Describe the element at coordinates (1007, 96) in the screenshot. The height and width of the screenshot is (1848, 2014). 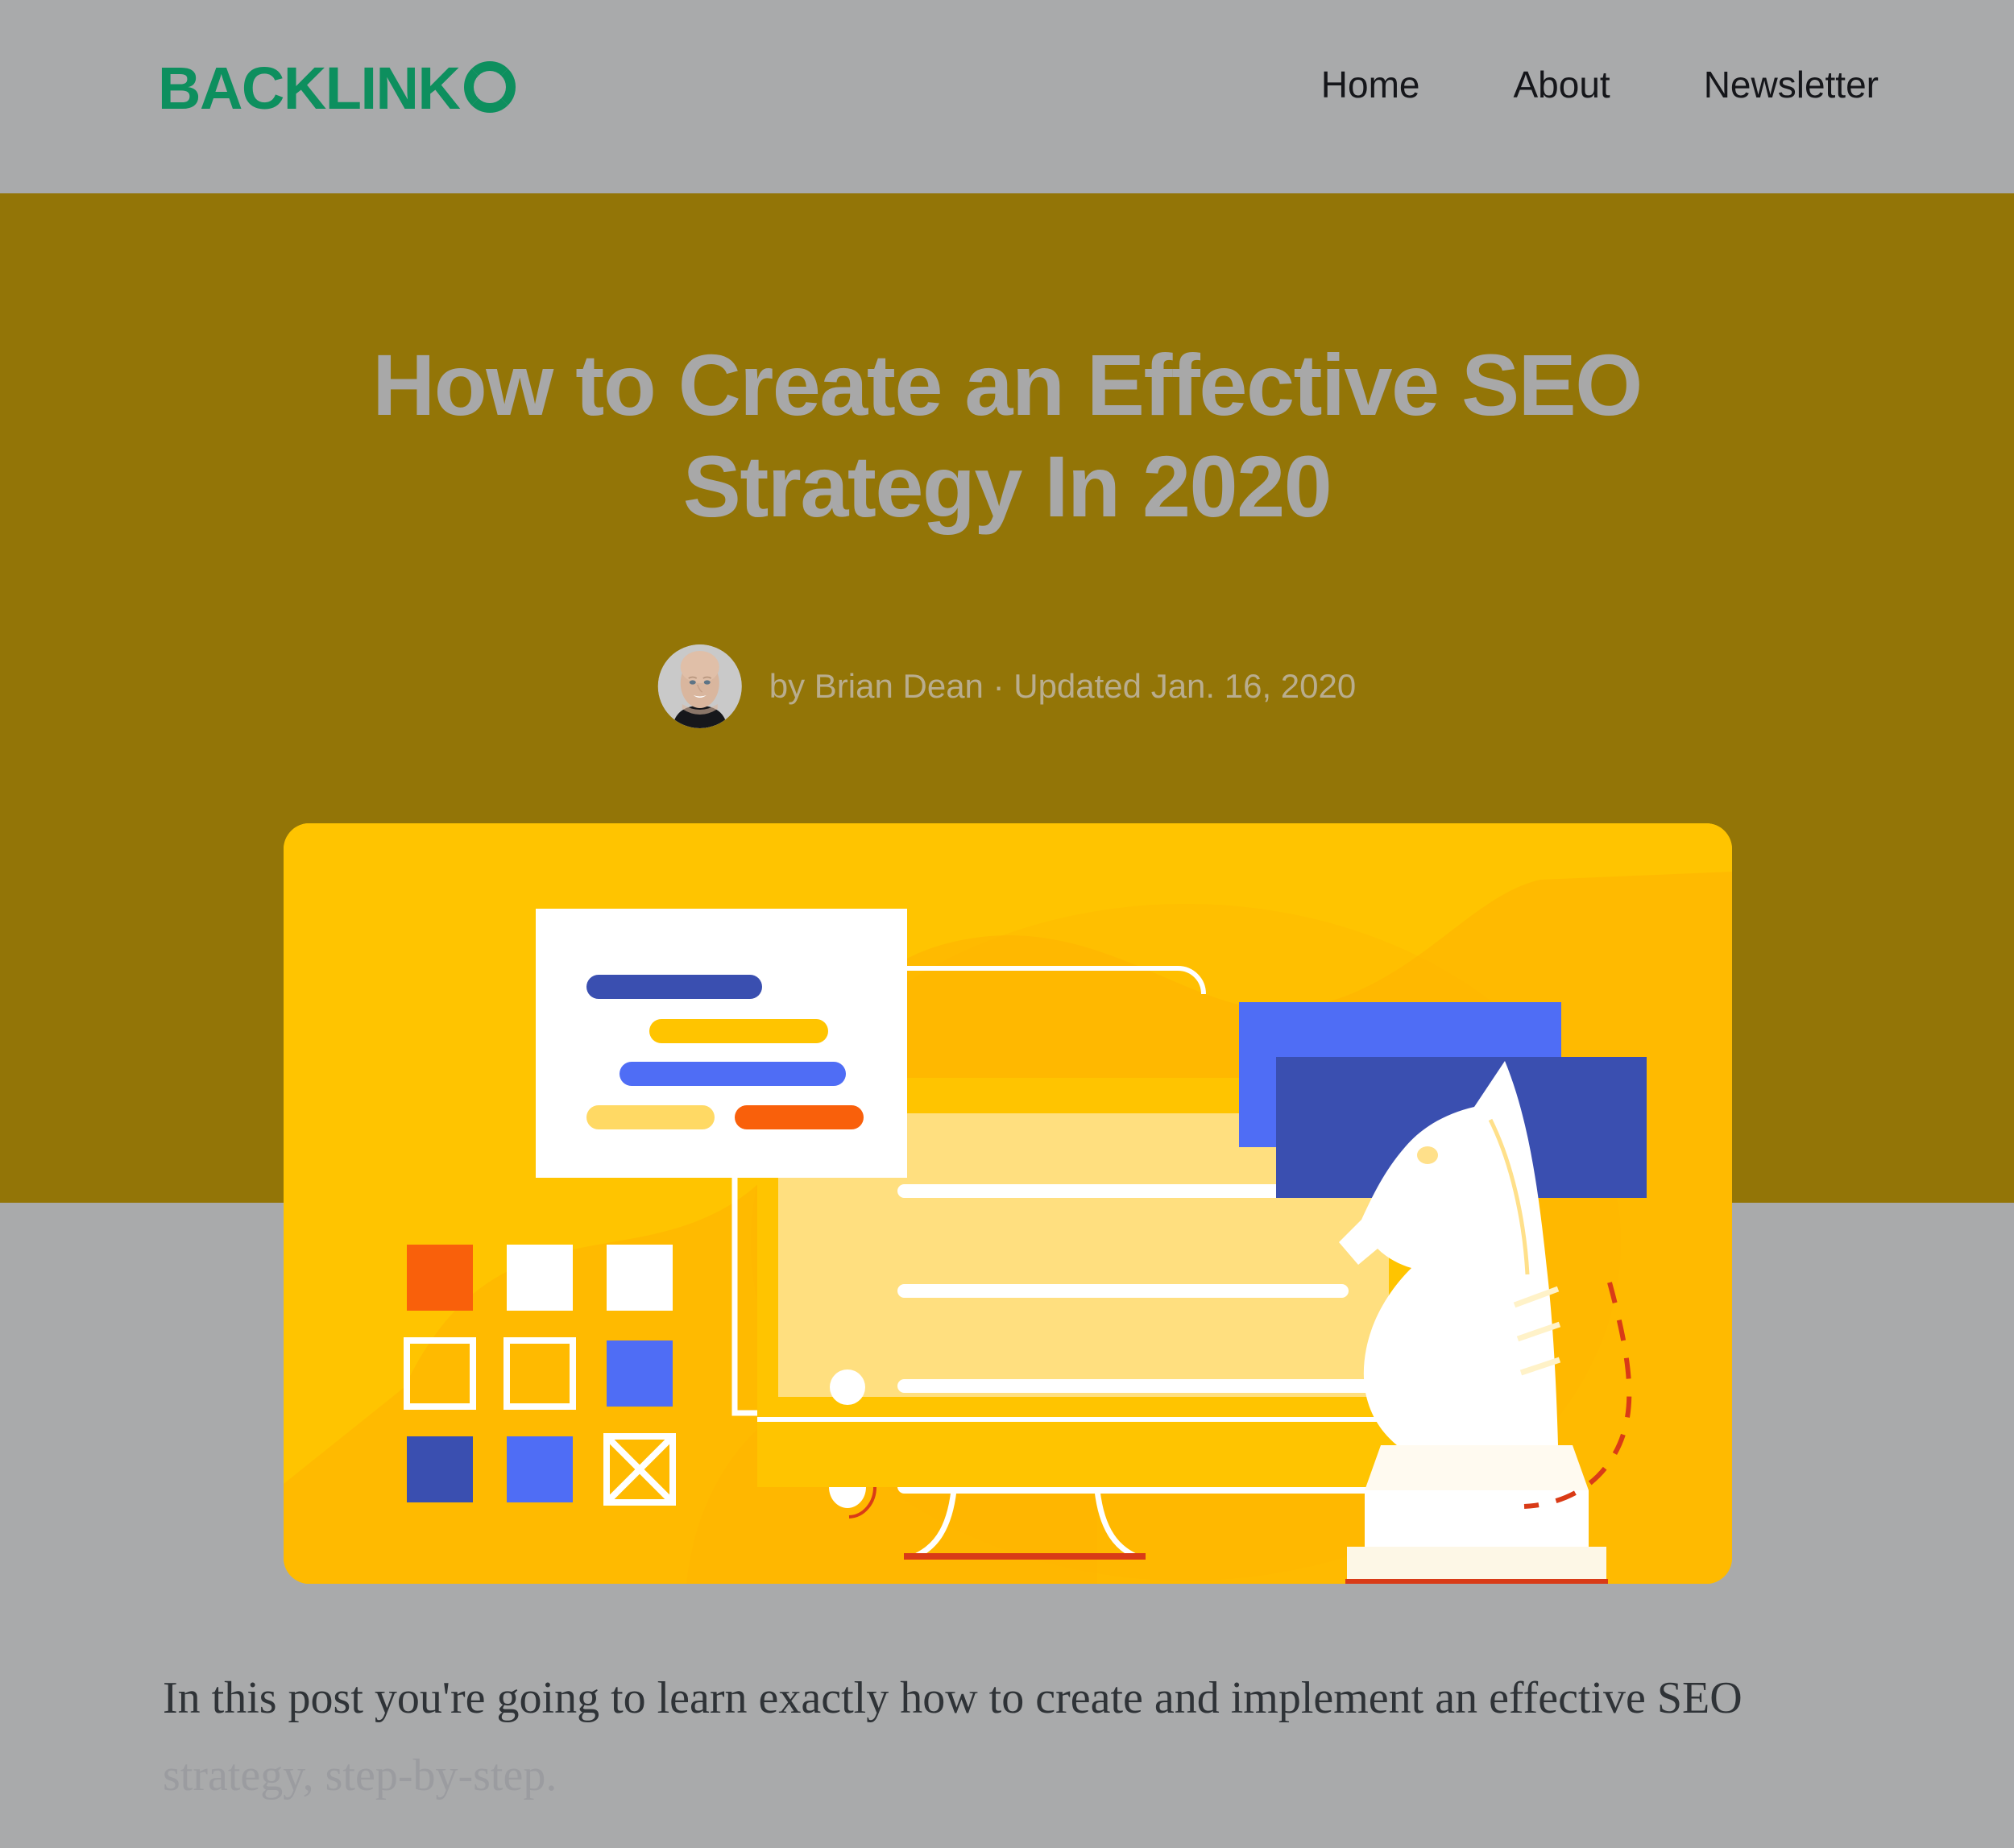
I see `site-header: BACKLINK Home About Newsletter` at that location.